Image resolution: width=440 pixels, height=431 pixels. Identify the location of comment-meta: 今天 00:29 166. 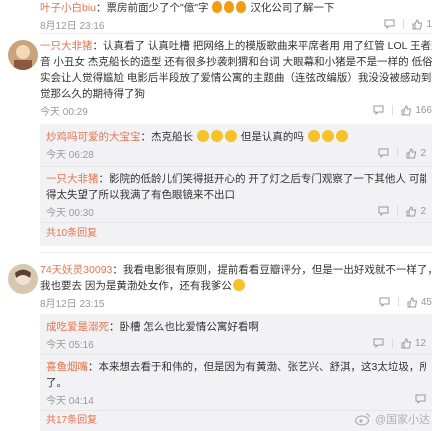
(236, 110).